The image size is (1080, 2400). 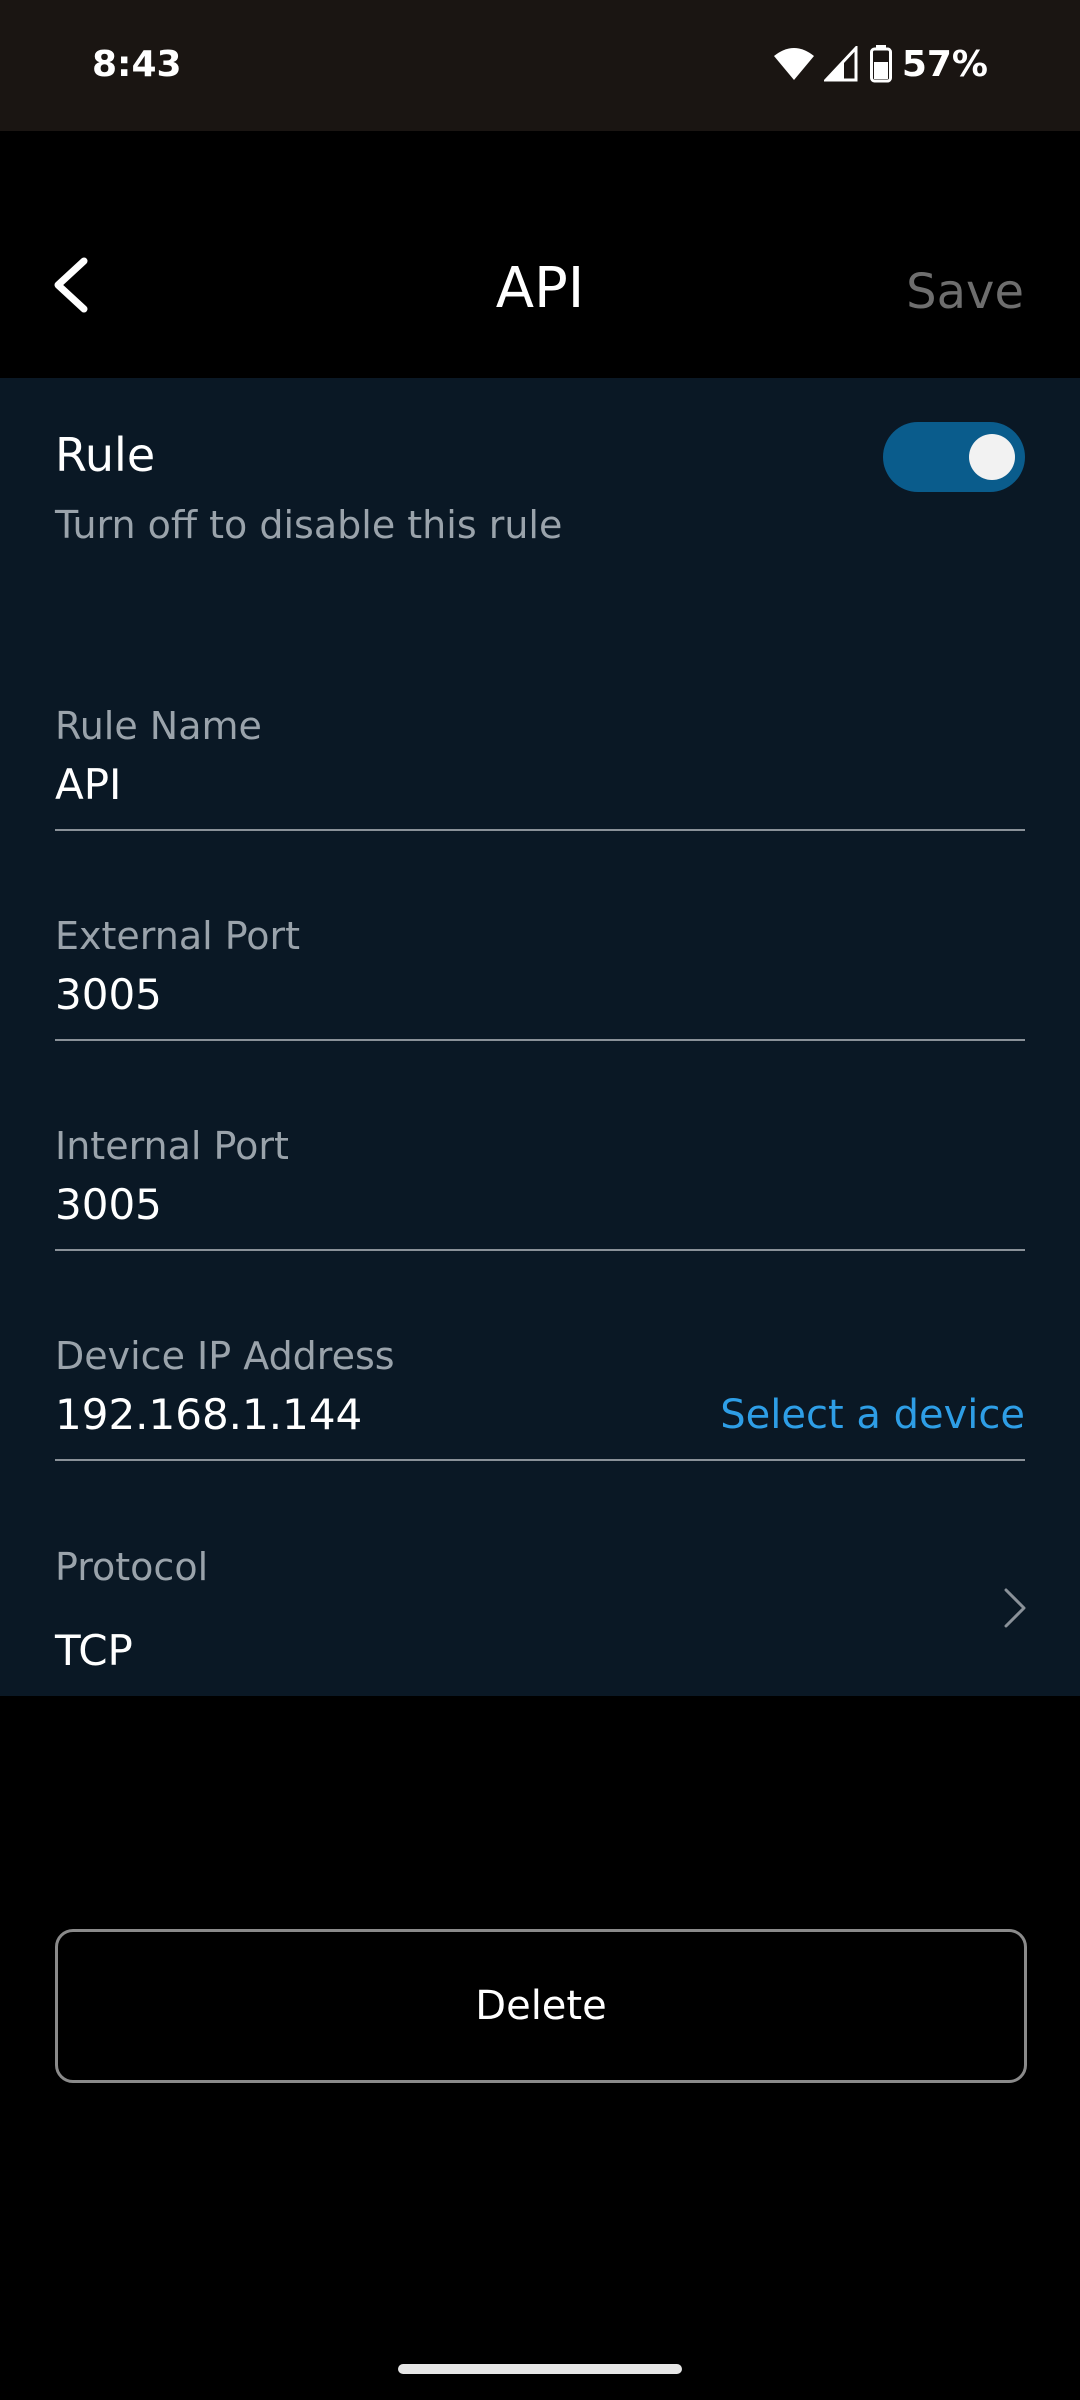 What do you see at coordinates (540, 1460) in the screenshot?
I see `device-ip-underline` at bounding box center [540, 1460].